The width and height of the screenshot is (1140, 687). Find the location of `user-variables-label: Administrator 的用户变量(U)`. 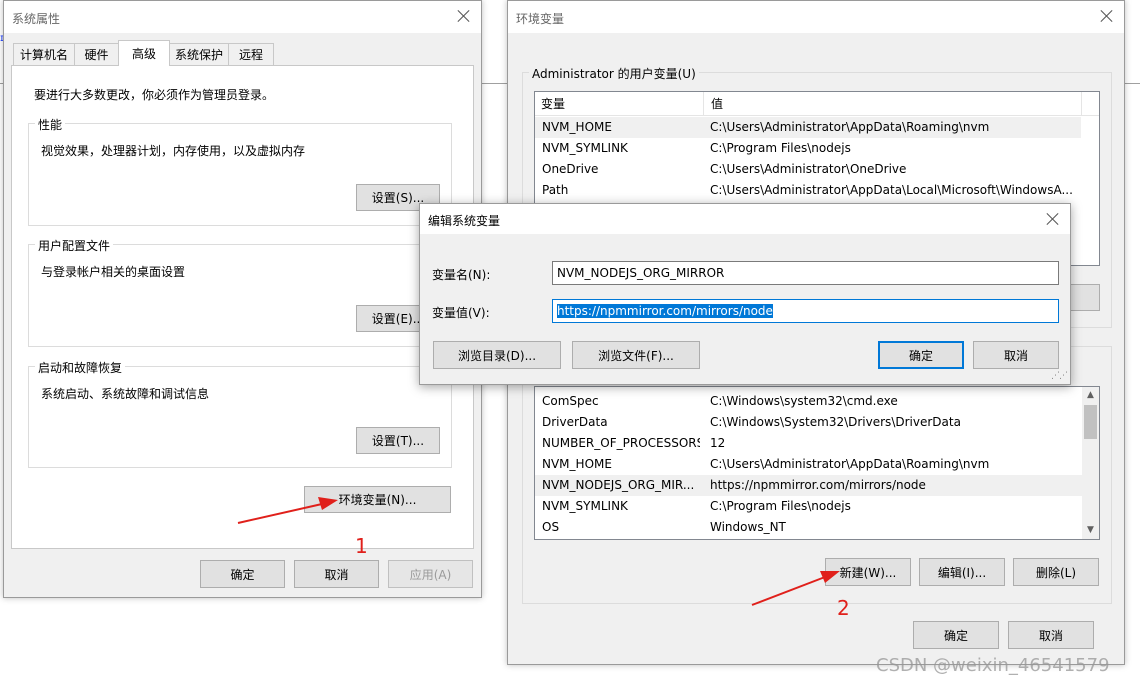

user-variables-label: Administrator 的用户变量(U) is located at coordinates (614, 73).